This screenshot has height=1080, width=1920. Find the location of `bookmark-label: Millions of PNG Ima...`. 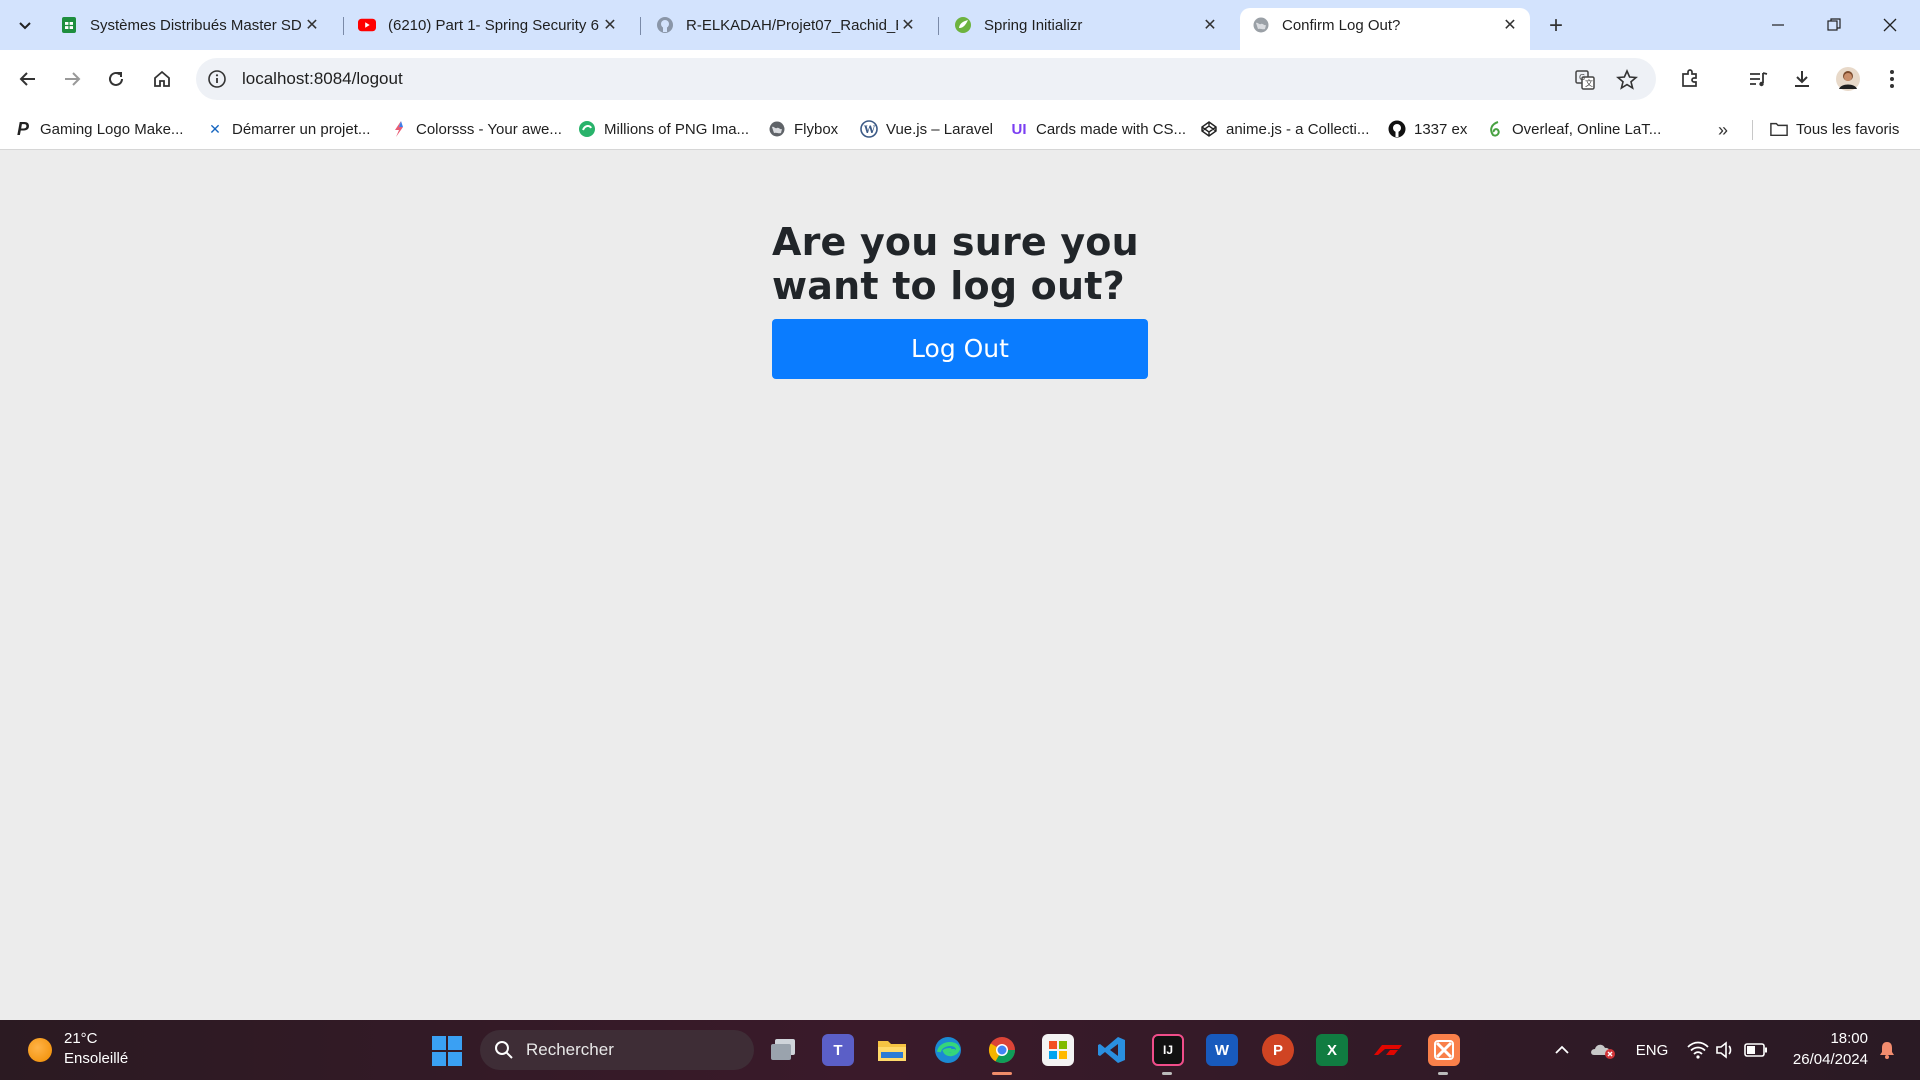

bookmark-label: Millions of PNG Ima... is located at coordinates (677, 129).